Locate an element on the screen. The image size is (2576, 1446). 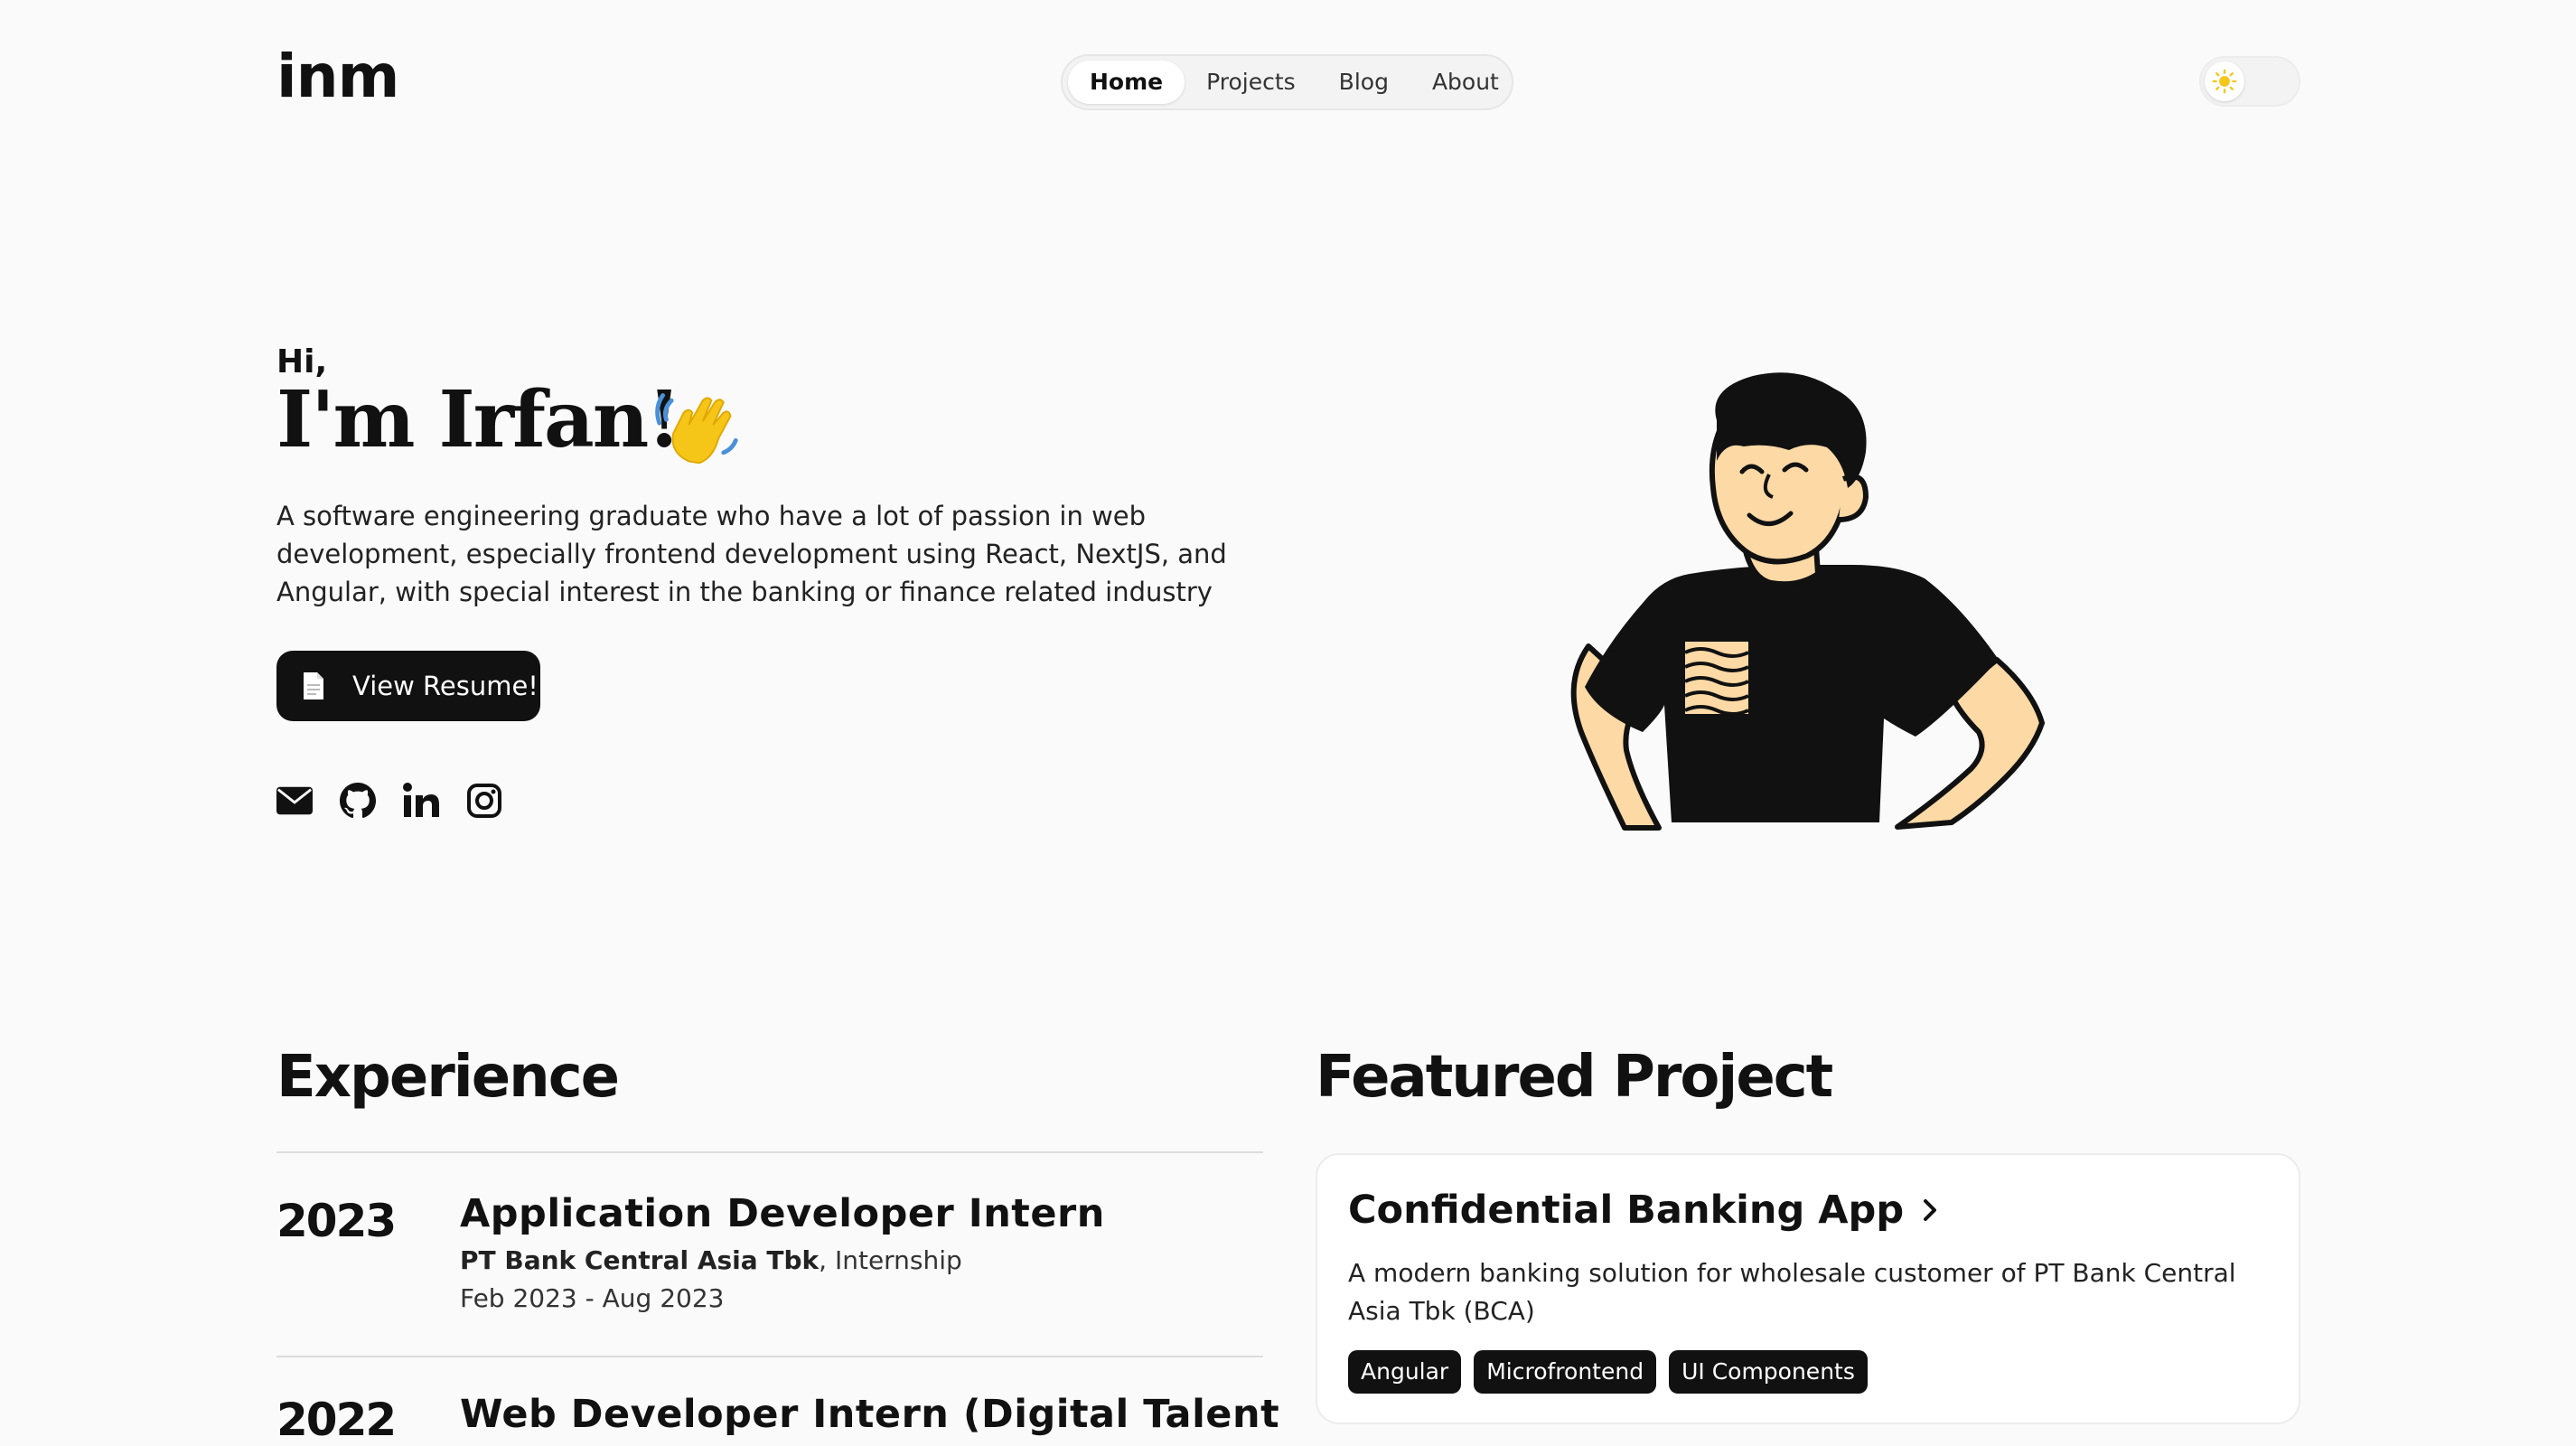
view-resume-button: View Resume! is located at coordinates (408, 686).